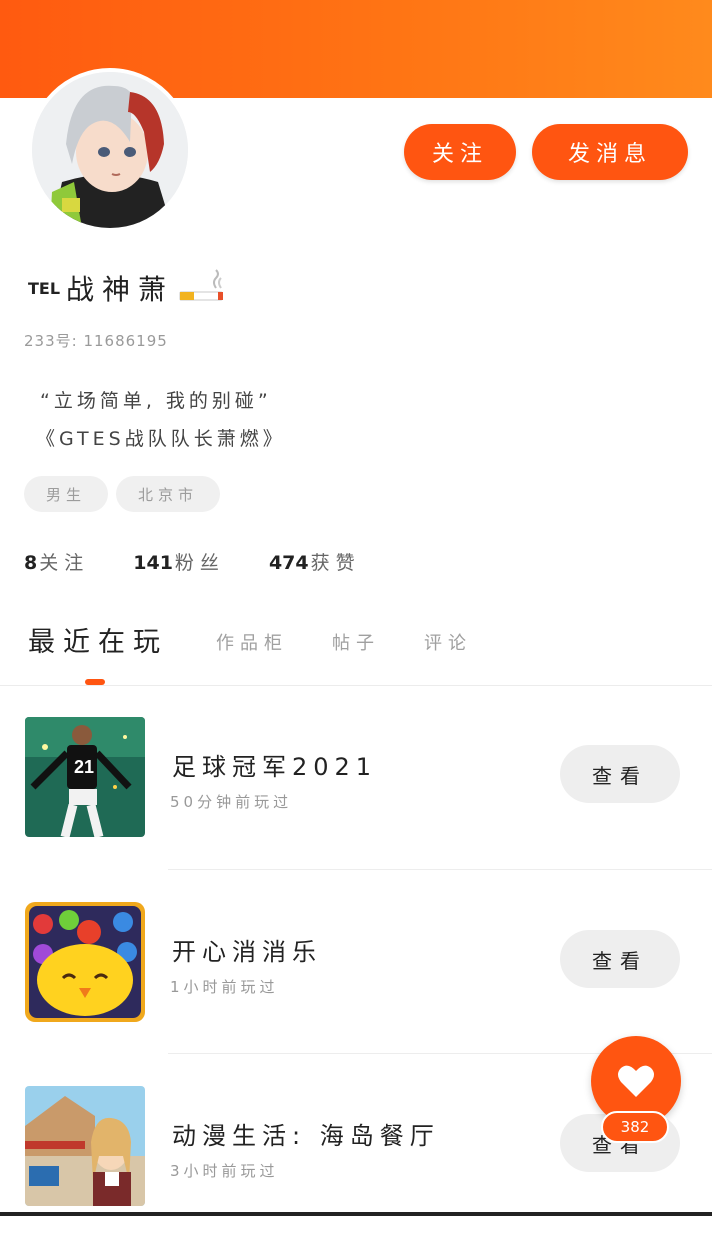 The image size is (712, 1238). What do you see at coordinates (252, 644) in the screenshot?
I see `tab-works: 作品柜` at bounding box center [252, 644].